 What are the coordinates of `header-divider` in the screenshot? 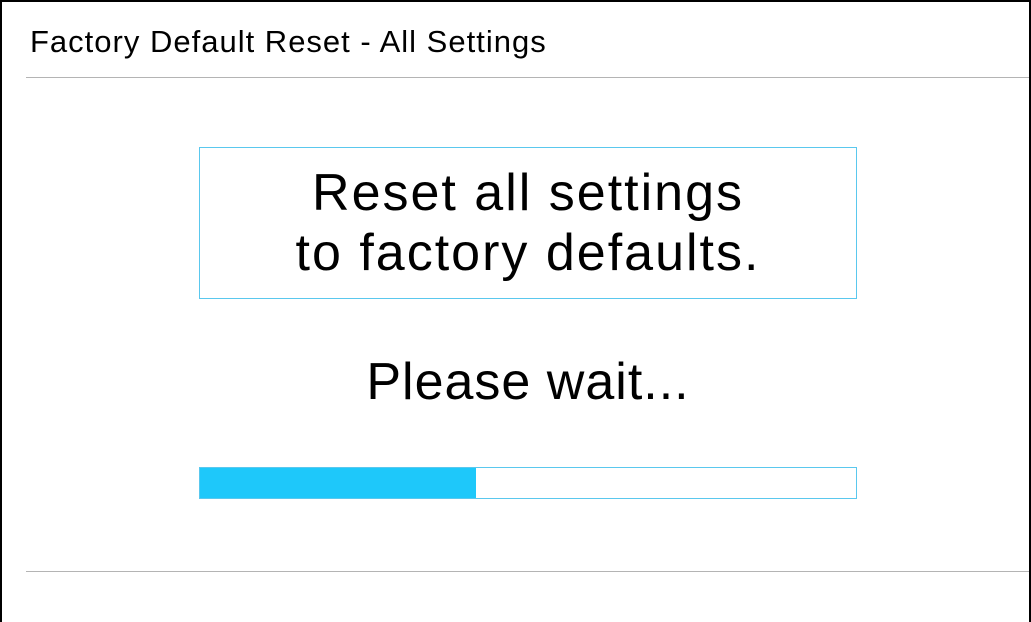 It's located at (527, 77).